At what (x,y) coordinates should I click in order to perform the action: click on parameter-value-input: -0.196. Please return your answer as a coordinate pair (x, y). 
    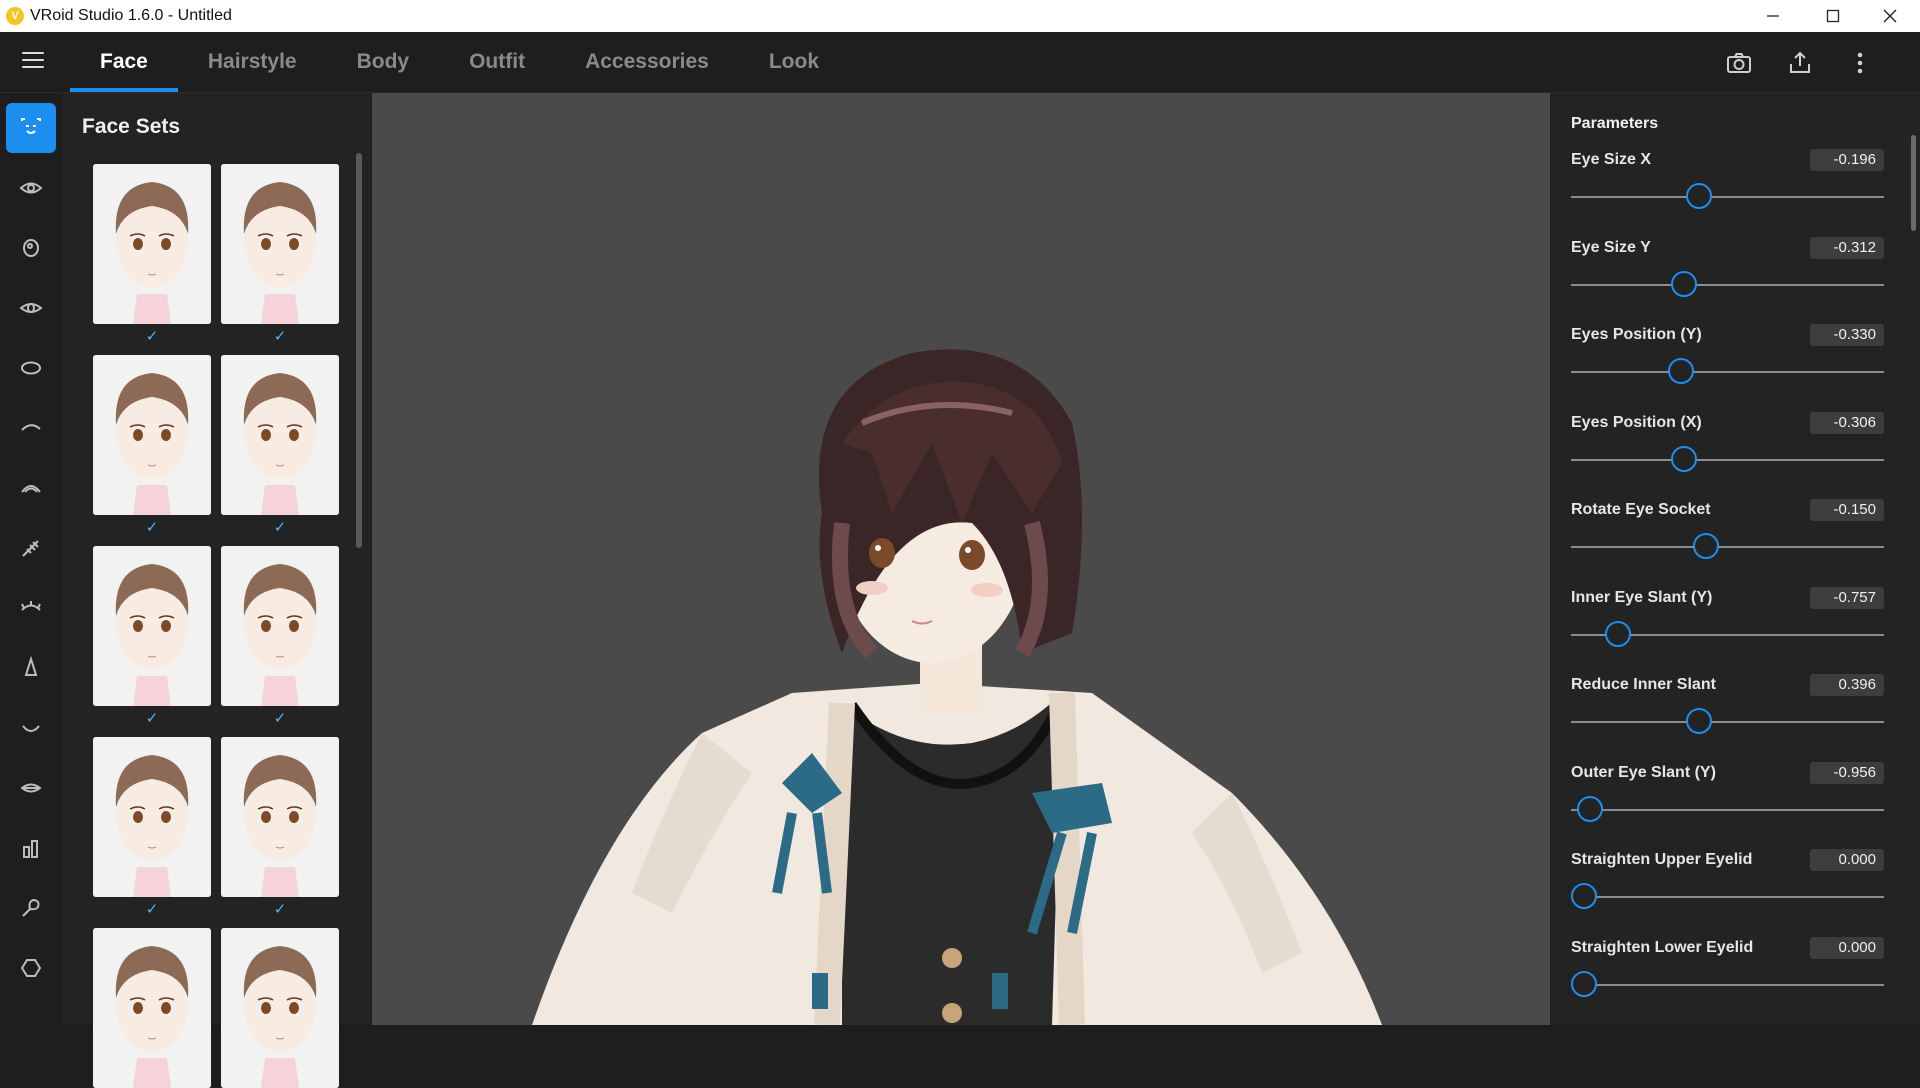
    Looking at the image, I should click on (1847, 160).